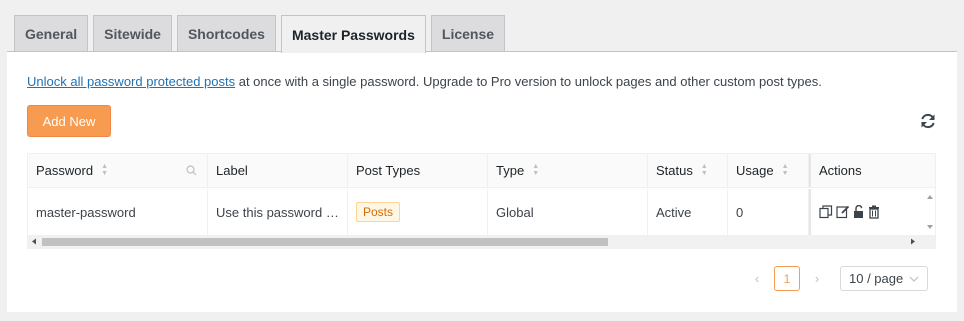 The height and width of the screenshot is (321, 964). What do you see at coordinates (378, 212) in the screenshot?
I see `post-type-tag: Posts` at bounding box center [378, 212].